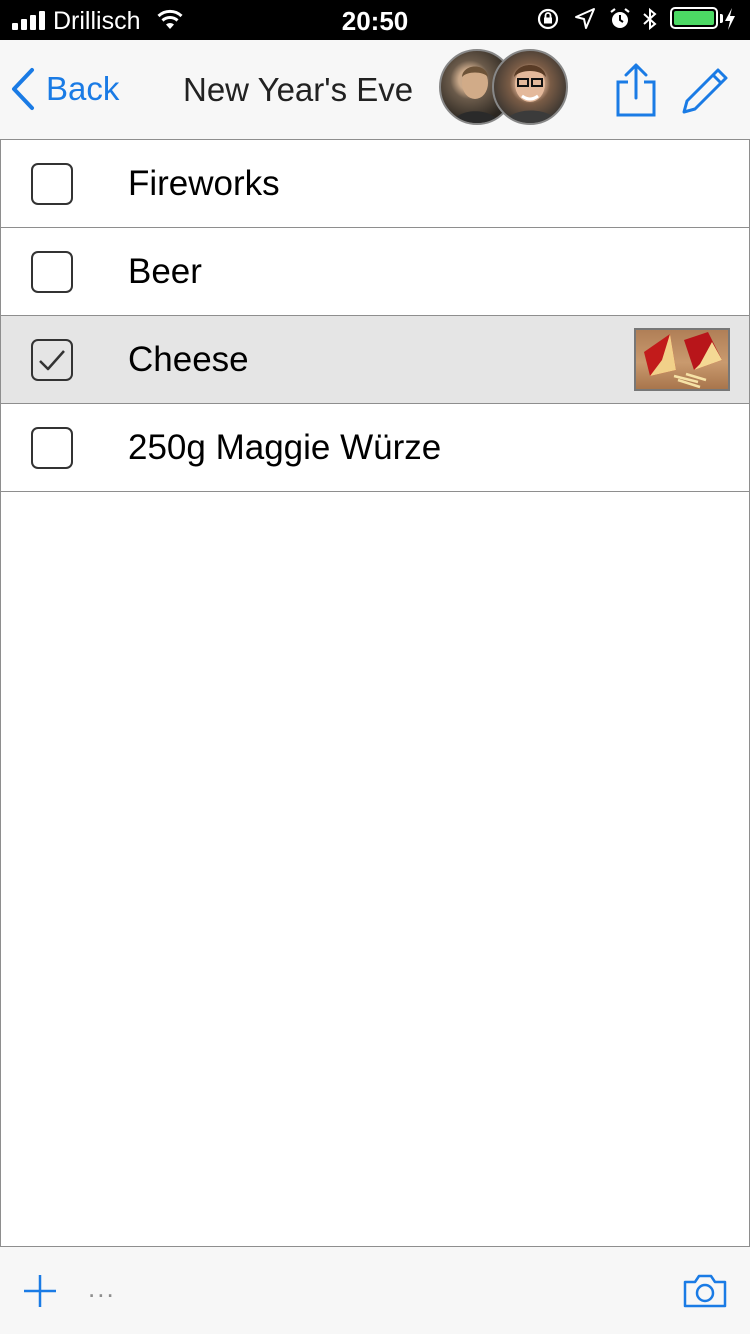 The height and width of the screenshot is (1334, 750). I want to click on item-label: Beer, so click(165, 271).